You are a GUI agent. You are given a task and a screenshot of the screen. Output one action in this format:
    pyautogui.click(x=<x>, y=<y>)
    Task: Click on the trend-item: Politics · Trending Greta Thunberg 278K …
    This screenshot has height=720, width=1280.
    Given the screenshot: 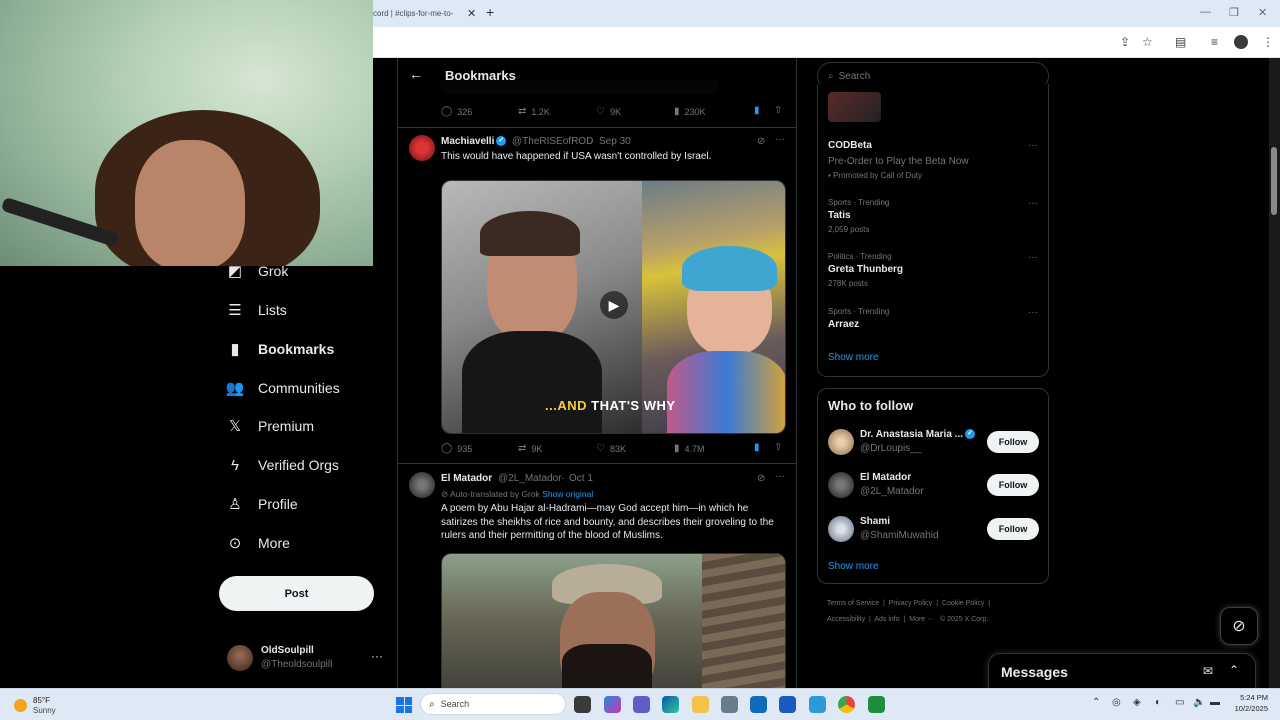 What is the action you would take?
    pyautogui.click(x=933, y=270)
    